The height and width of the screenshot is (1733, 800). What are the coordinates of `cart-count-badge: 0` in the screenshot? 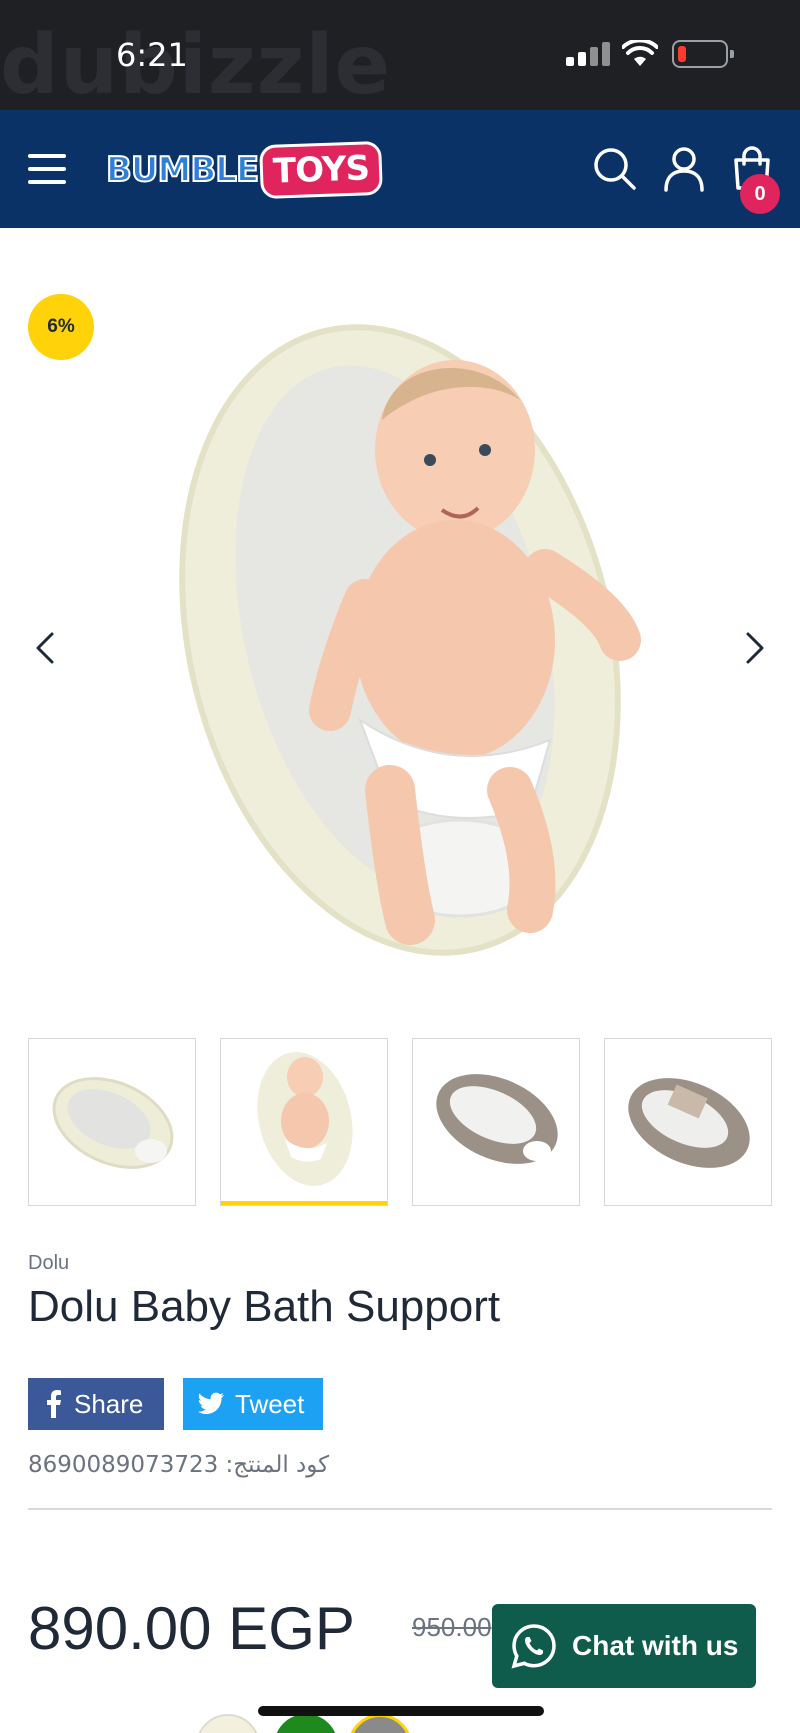 It's located at (760, 194).